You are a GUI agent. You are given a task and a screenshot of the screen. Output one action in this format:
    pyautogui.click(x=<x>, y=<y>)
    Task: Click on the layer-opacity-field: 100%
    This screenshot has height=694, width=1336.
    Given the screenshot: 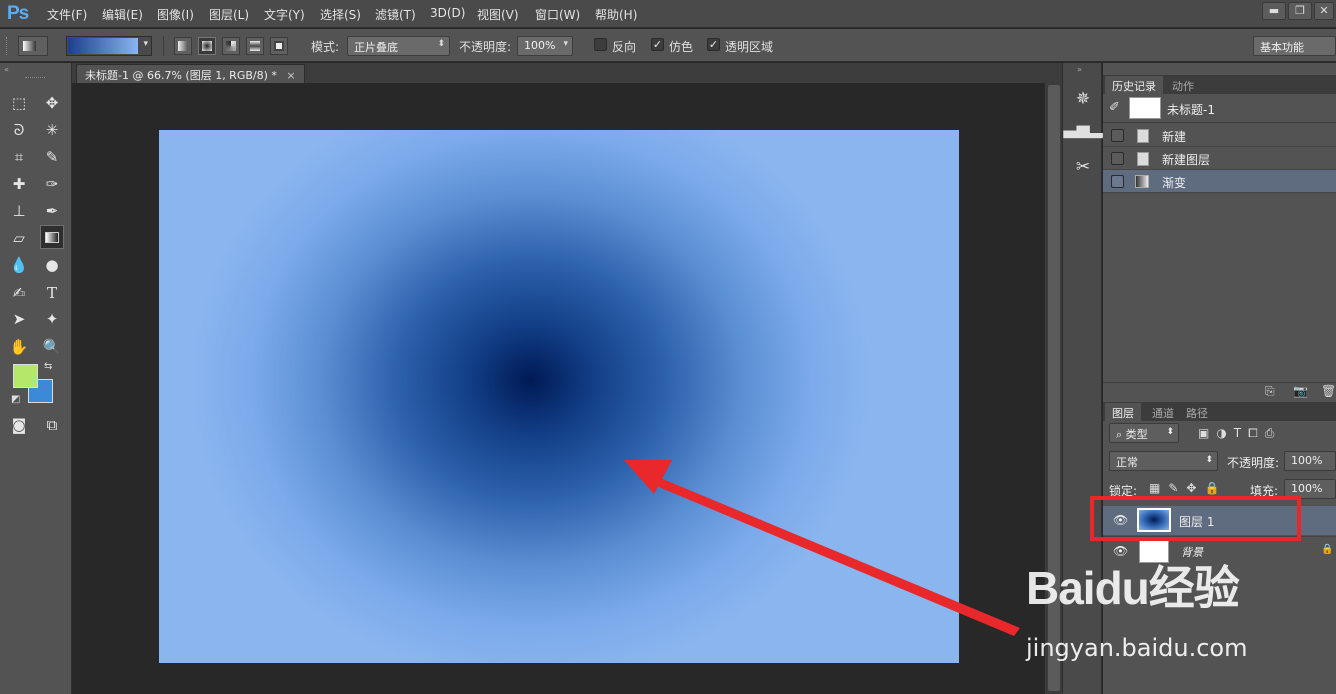 What is the action you would take?
    pyautogui.click(x=1310, y=461)
    